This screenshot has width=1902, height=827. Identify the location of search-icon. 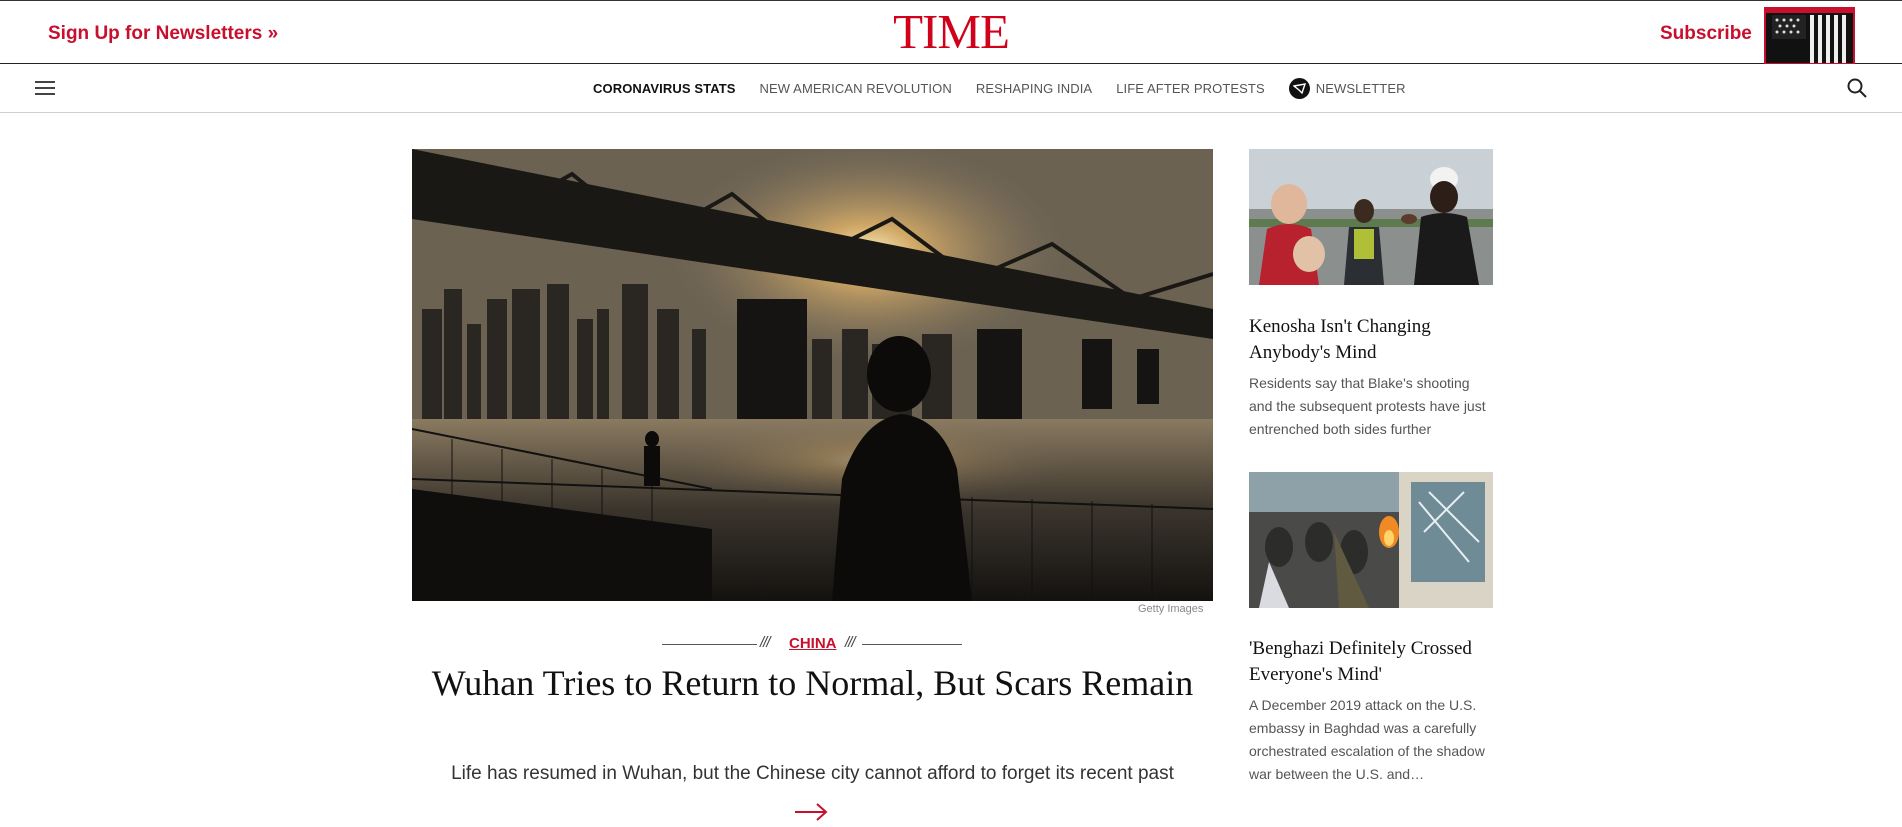
(1857, 88).